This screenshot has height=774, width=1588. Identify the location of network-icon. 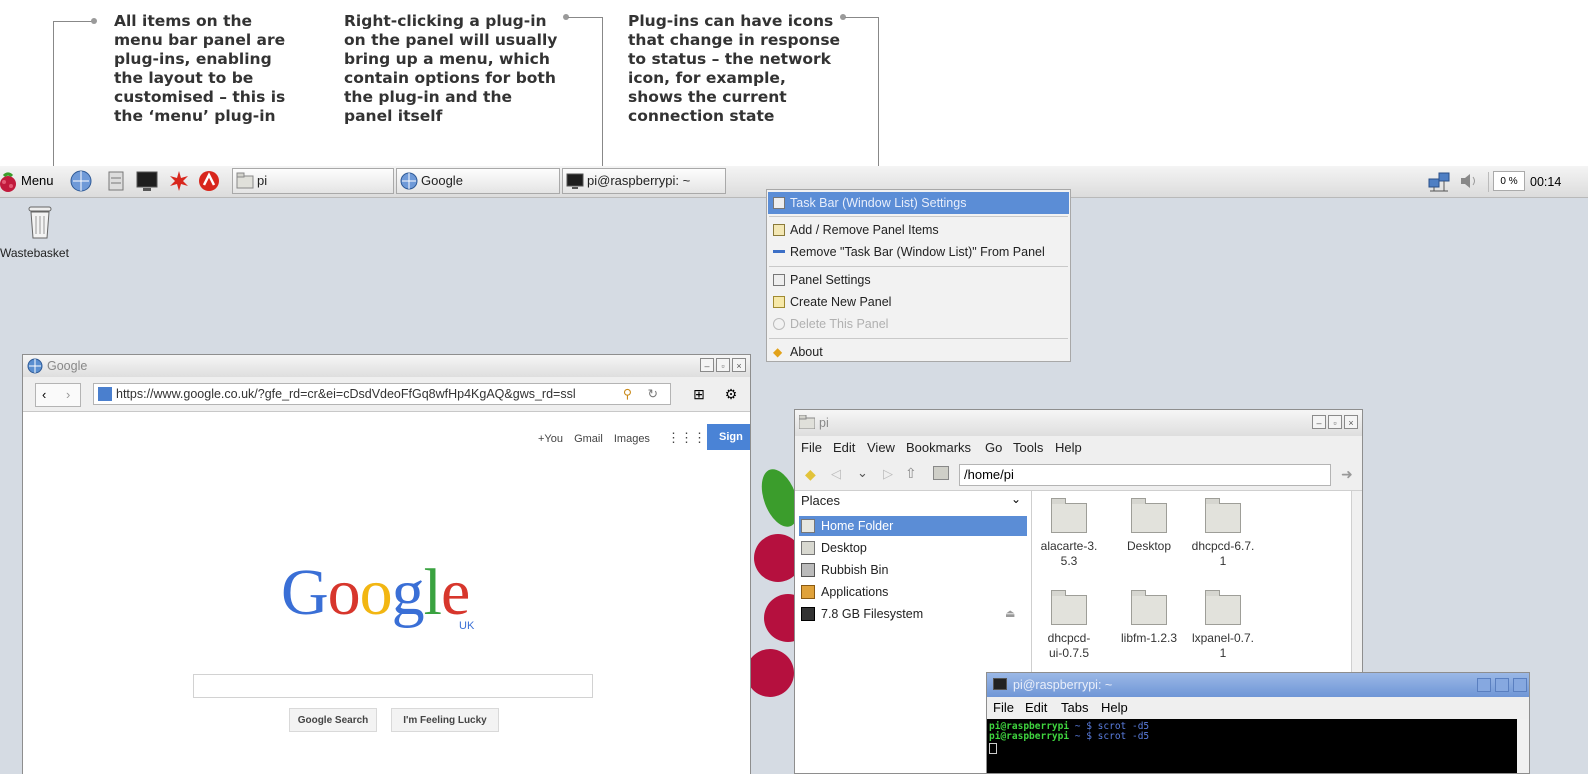
(1439, 181).